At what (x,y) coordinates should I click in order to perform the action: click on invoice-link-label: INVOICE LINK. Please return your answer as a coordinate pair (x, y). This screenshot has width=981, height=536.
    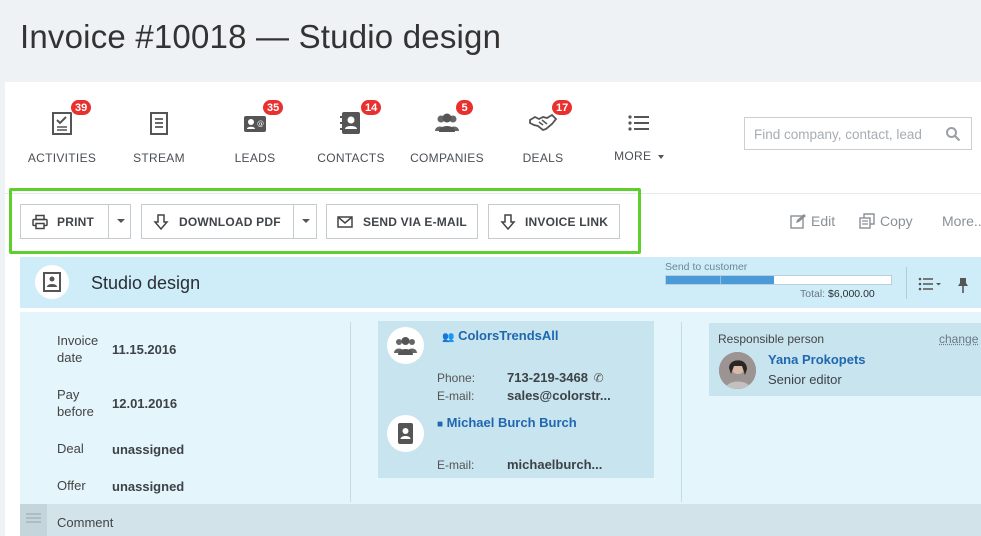
    Looking at the image, I should click on (567, 222).